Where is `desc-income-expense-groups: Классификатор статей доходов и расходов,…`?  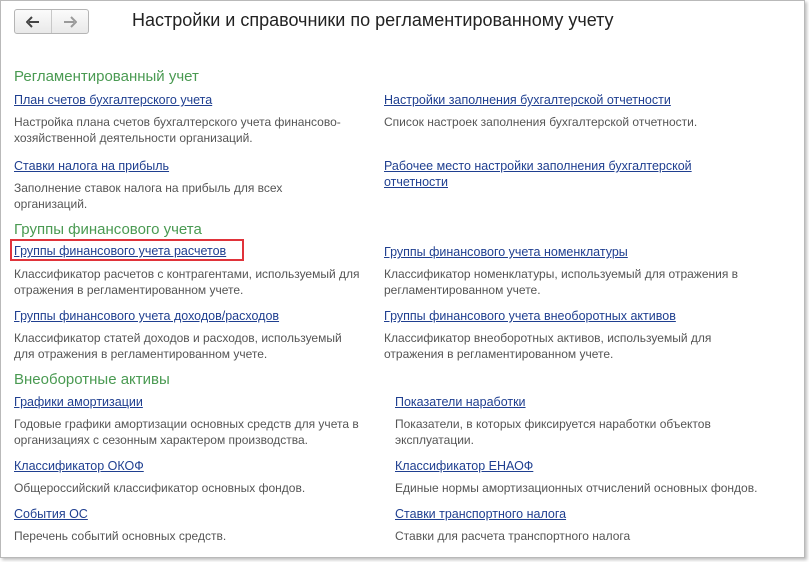 desc-income-expense-groups: Классификатор статей доходов и расходов,… is located at coordinates (178, 346).